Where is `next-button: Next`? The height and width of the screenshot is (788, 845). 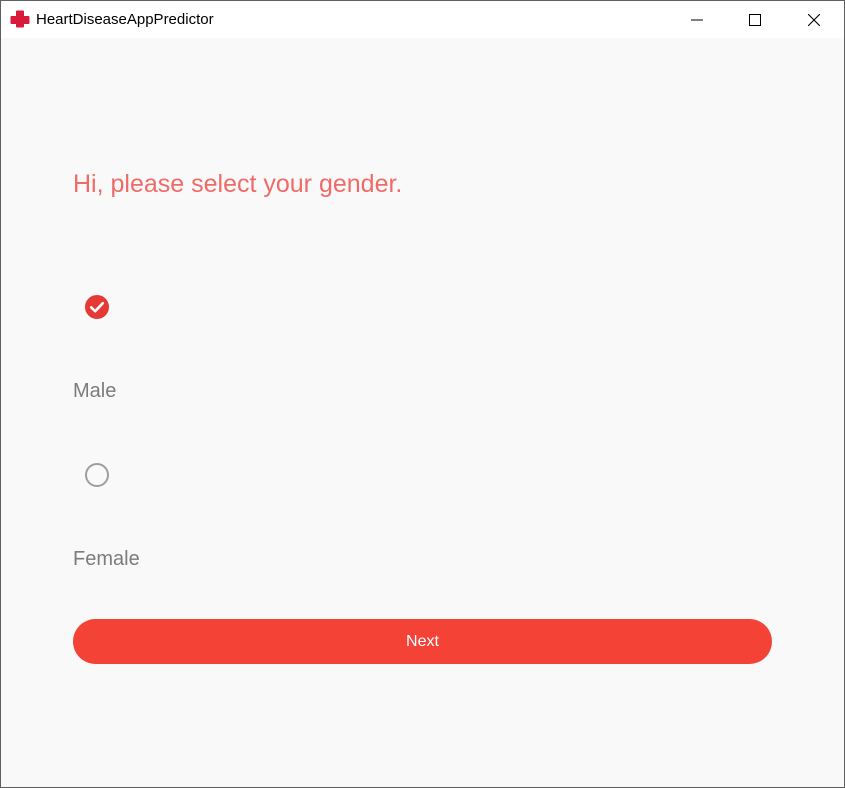
next-button: Next is located at coordinates (422, 641).